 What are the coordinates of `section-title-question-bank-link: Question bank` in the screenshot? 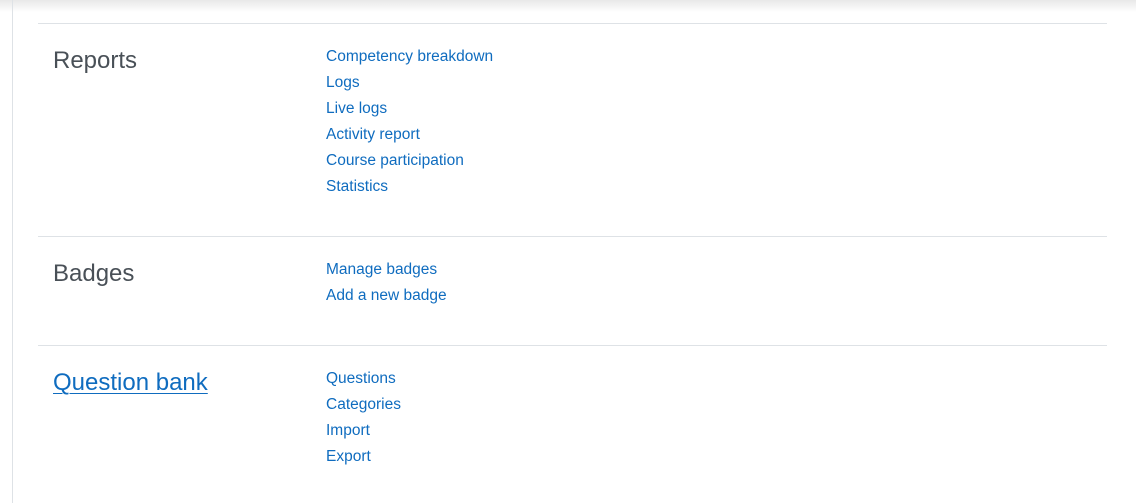 It's located at (130, 383).